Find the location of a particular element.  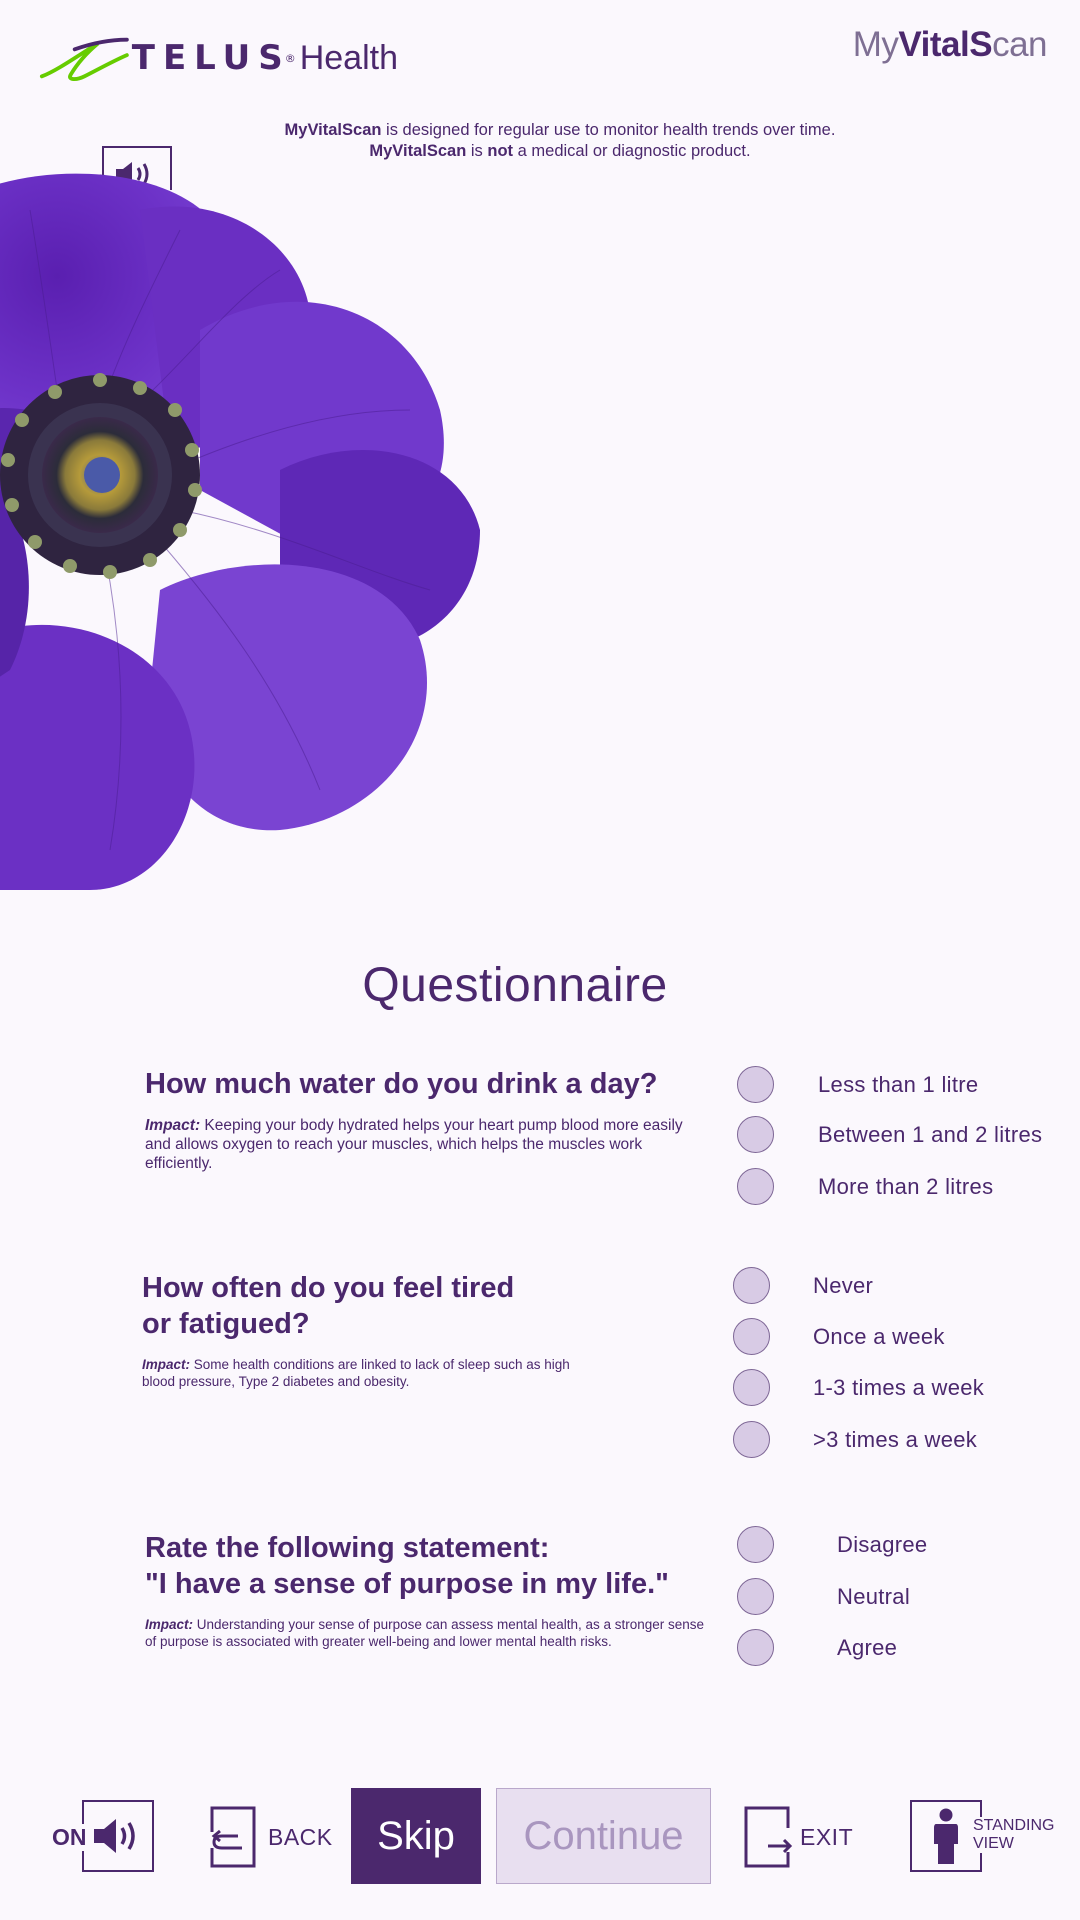

person-icon is located at coordinates (946, 1836).